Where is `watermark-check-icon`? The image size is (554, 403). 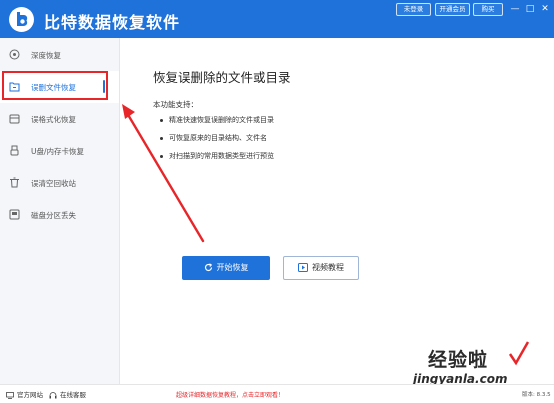 watermark-check-icon is located at coordinates (519, 353).